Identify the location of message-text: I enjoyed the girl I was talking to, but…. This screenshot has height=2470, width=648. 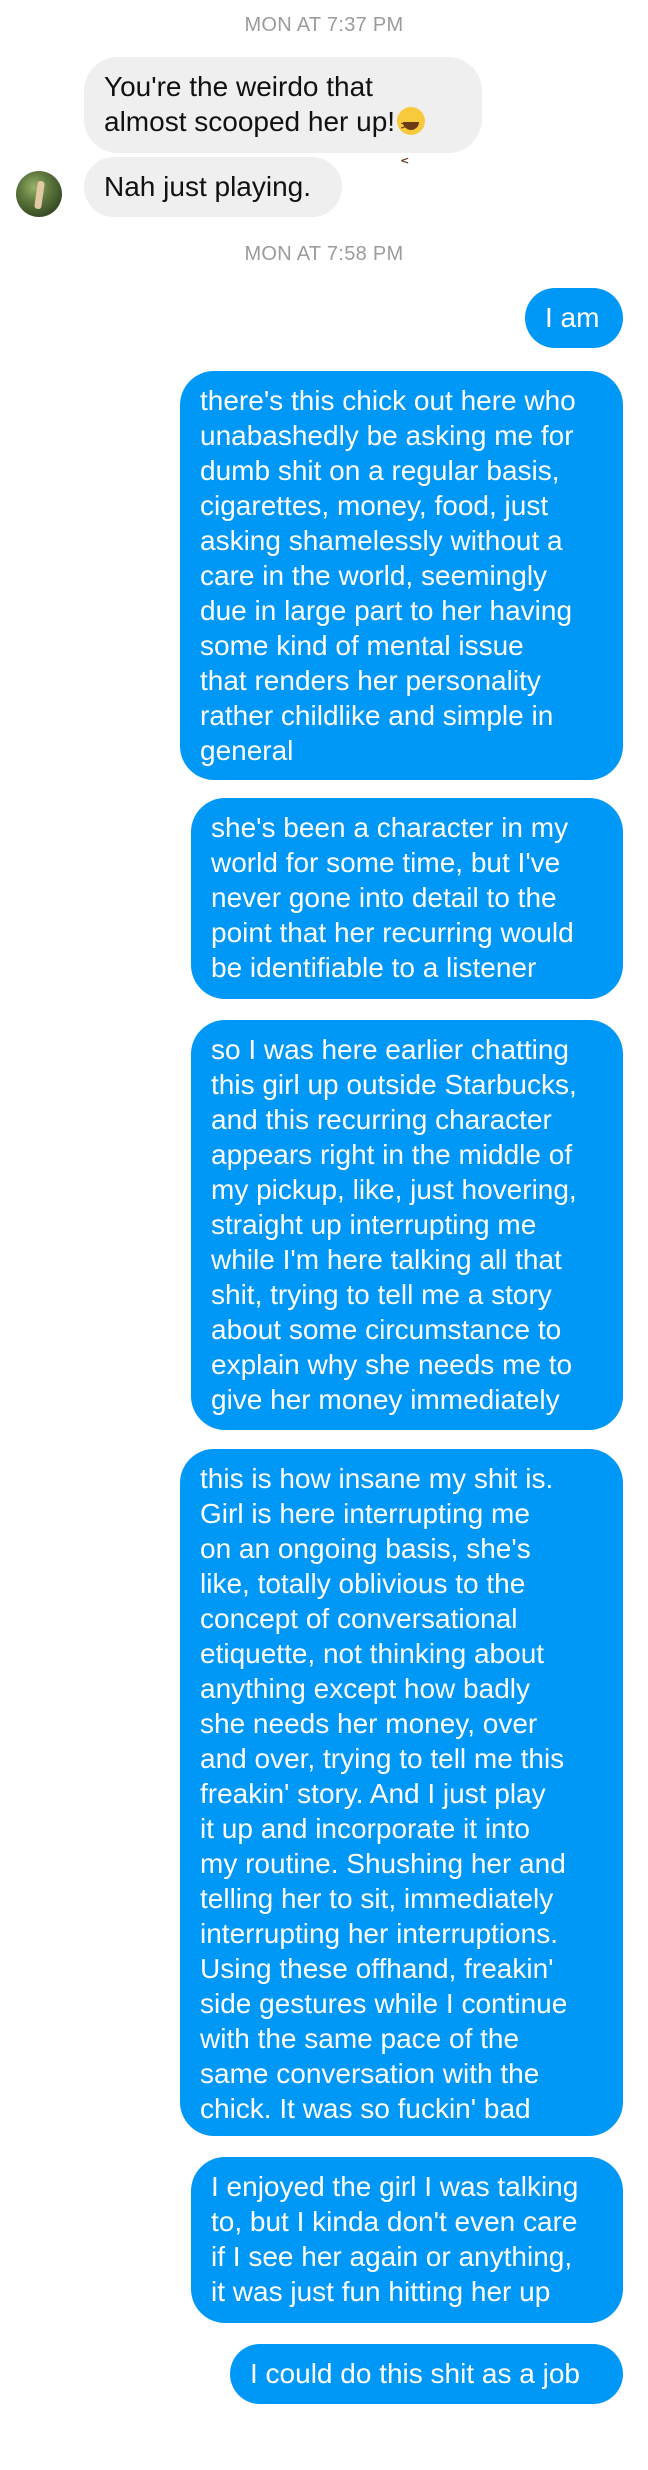
(395, 2239).